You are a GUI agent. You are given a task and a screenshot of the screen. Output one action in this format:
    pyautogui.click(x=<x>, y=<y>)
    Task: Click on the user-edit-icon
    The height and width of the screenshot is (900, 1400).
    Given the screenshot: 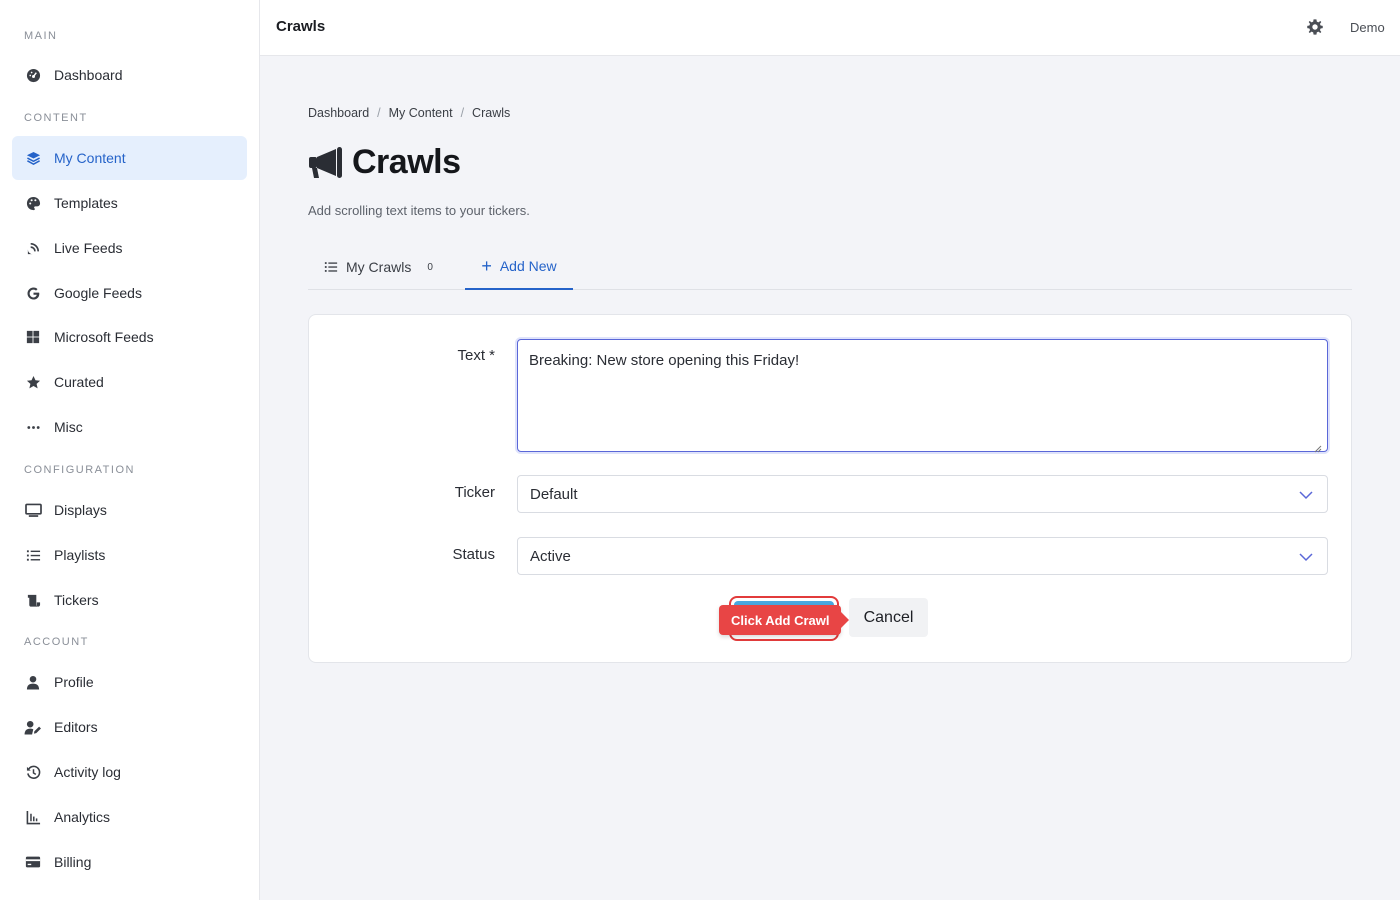 What is the action you would take?
    pyautogui.click(x=33, y=727)
    